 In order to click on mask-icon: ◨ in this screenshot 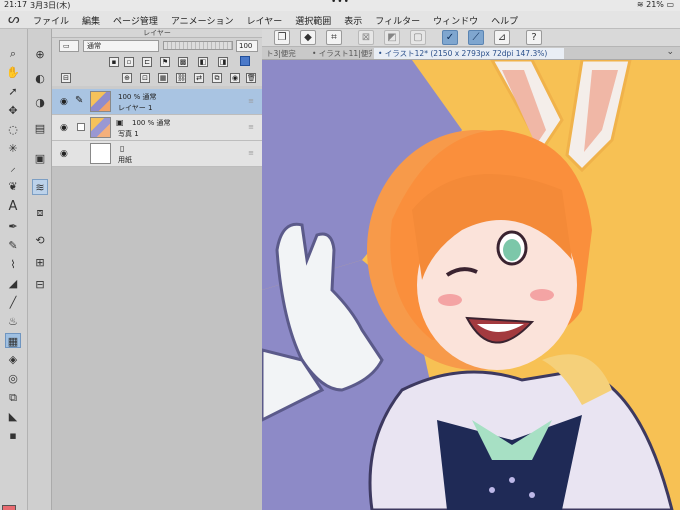, I will do `click(223, 62)`.